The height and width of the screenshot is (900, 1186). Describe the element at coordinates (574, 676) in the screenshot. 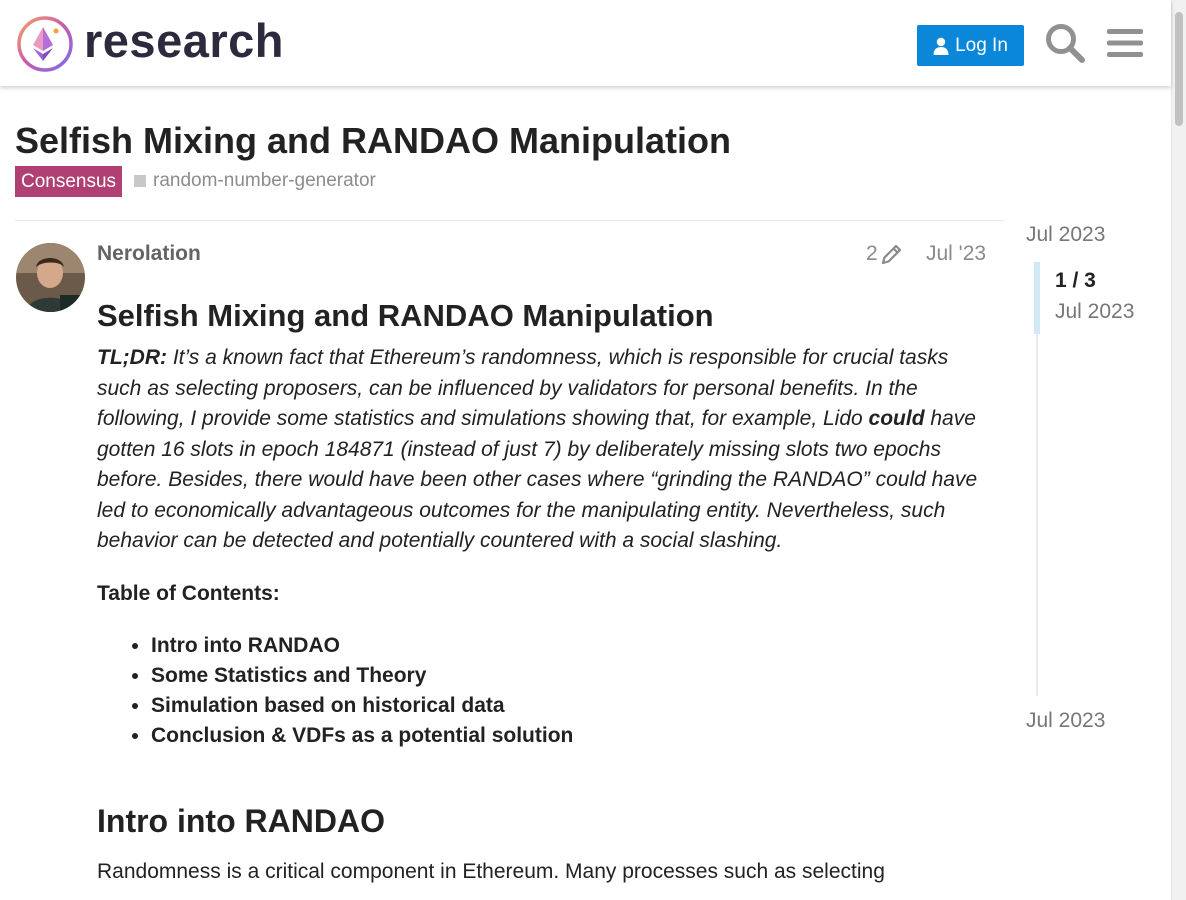

I see `toc-item: Some Statistics and Theory` at that location.